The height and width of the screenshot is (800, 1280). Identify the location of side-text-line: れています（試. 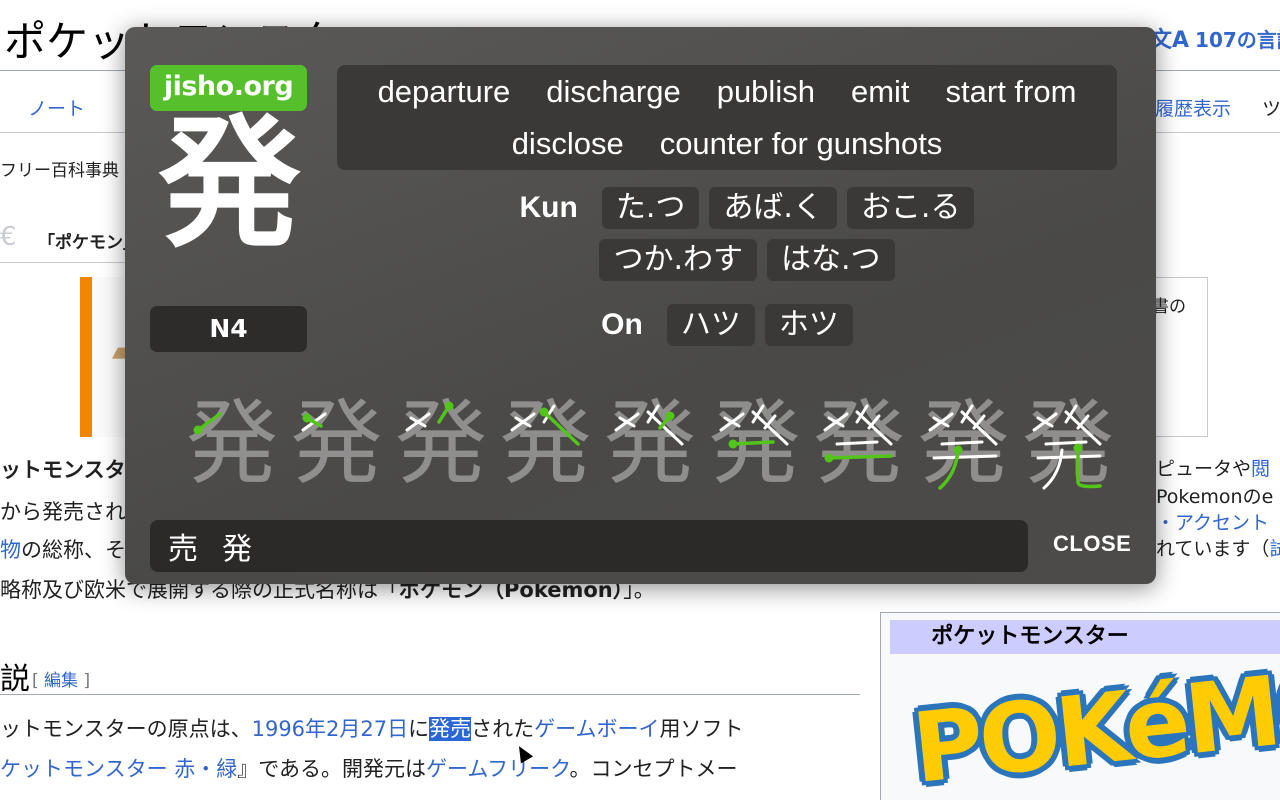
(1218, 547).